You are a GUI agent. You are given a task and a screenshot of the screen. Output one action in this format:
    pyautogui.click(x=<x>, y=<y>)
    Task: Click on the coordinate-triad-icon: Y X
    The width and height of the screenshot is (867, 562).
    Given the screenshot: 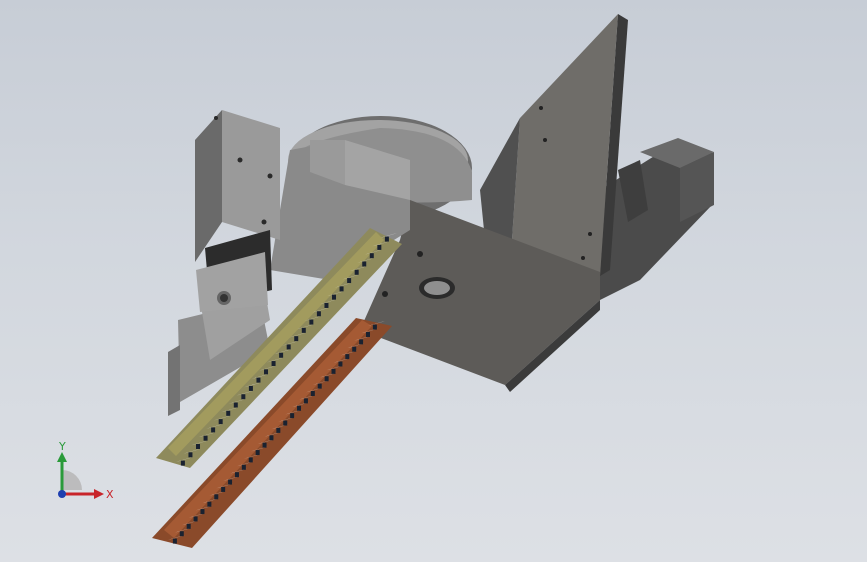 What is the action you would take?
    pyautogui.click(x=80, y=474)
    